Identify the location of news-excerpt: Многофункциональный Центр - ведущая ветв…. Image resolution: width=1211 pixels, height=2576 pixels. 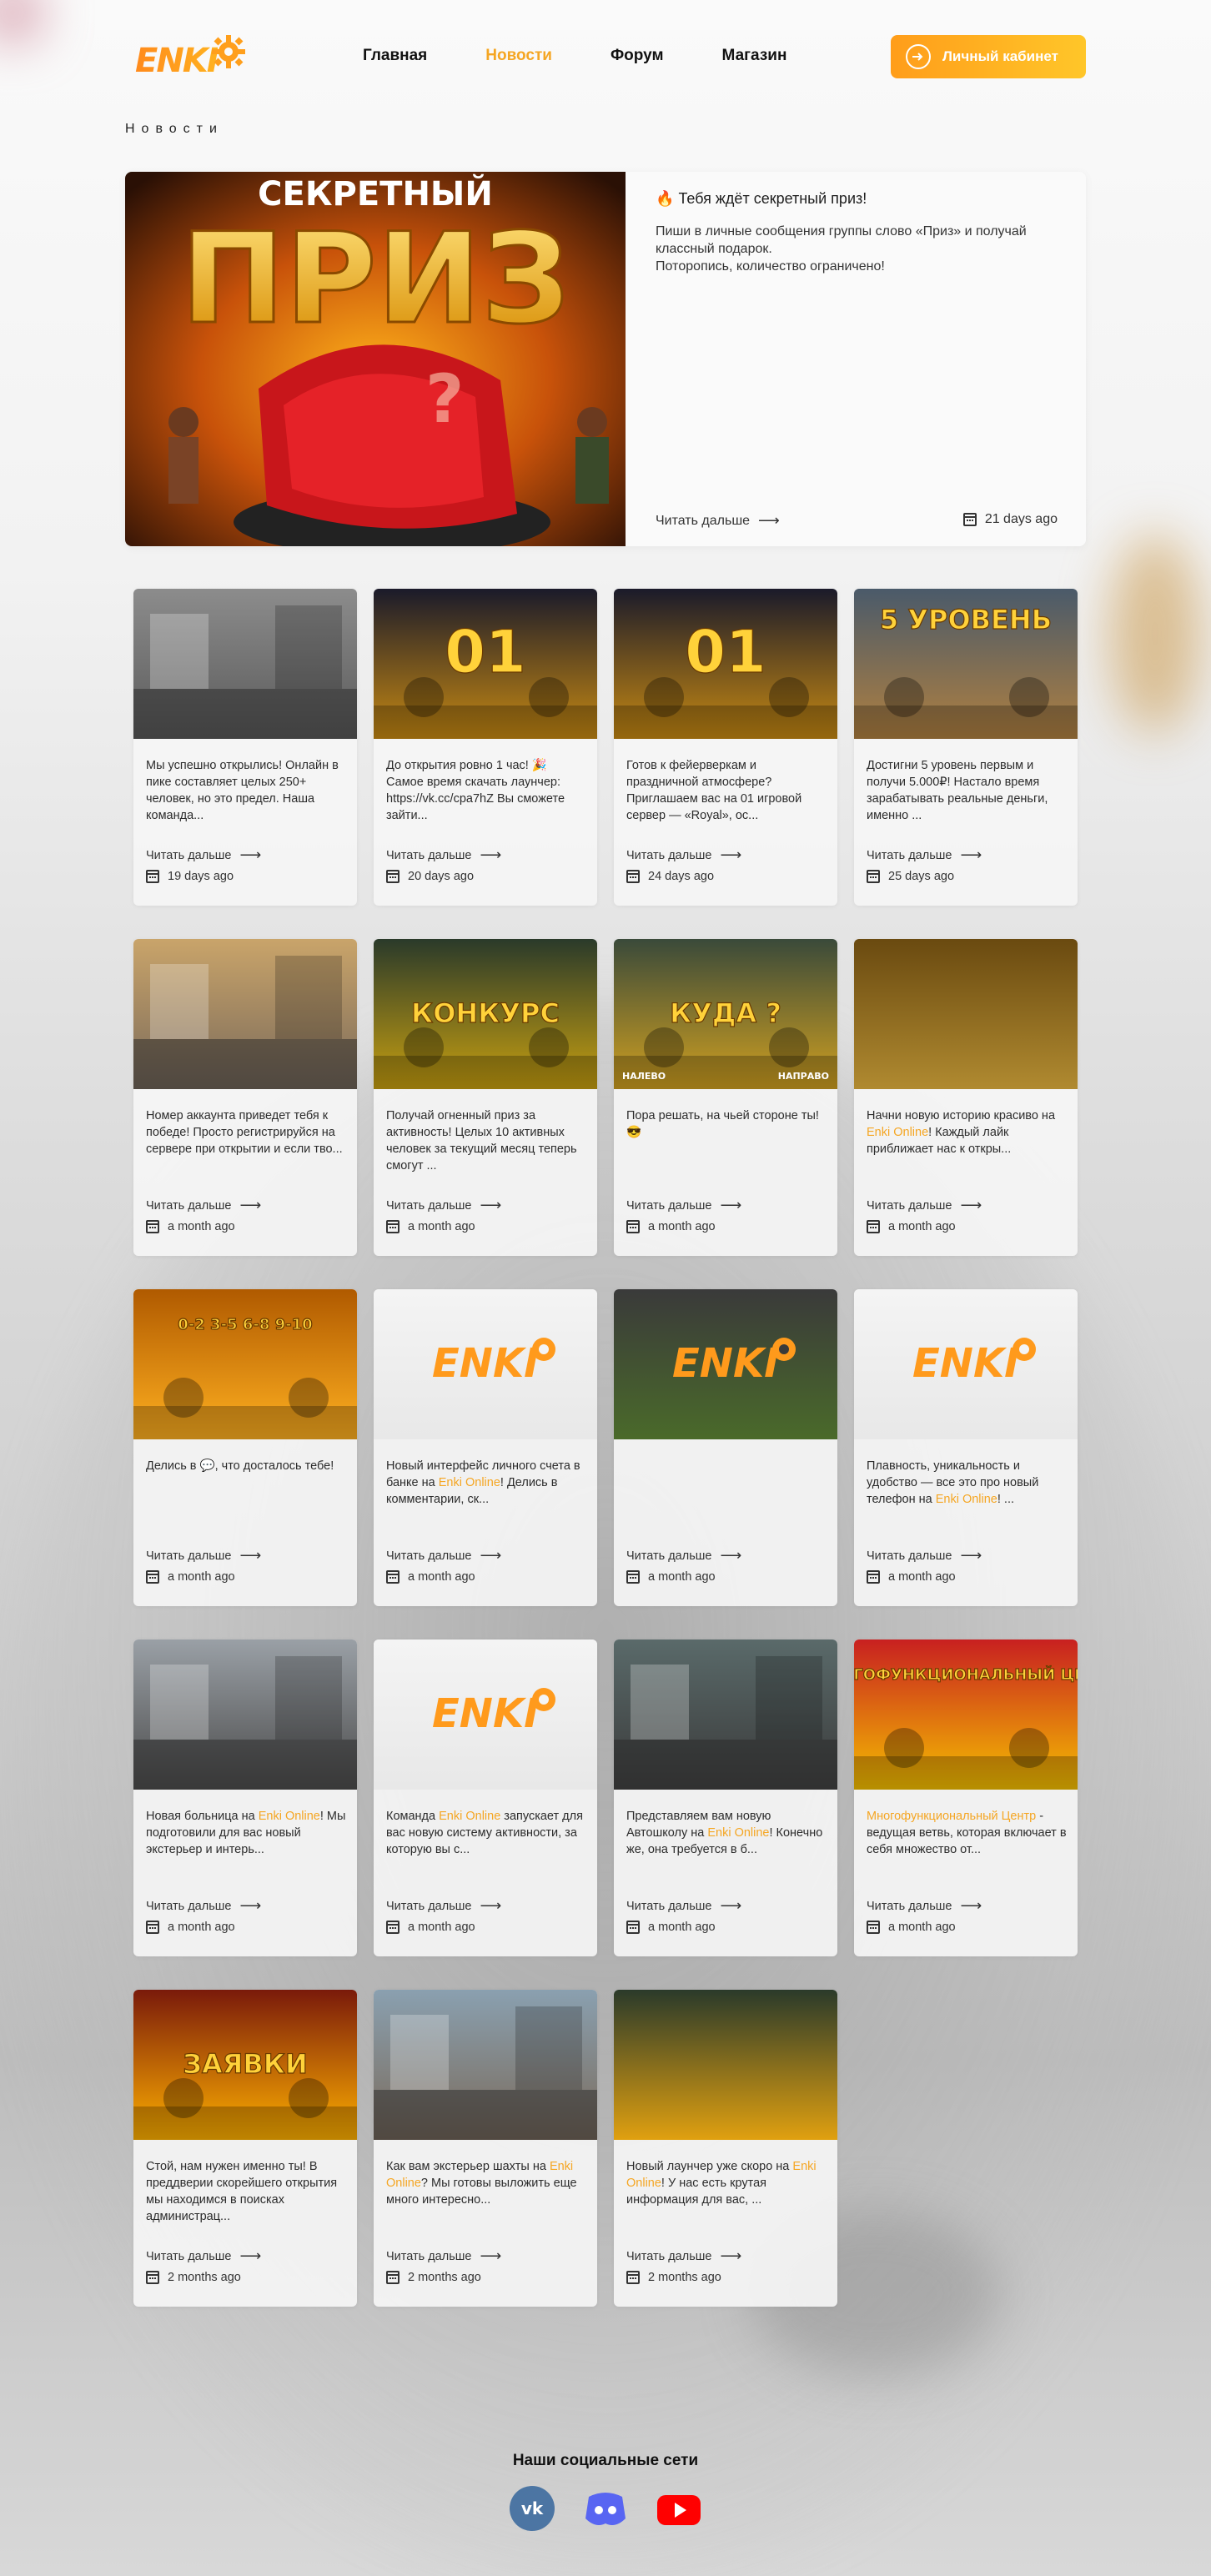
(967, 1833).